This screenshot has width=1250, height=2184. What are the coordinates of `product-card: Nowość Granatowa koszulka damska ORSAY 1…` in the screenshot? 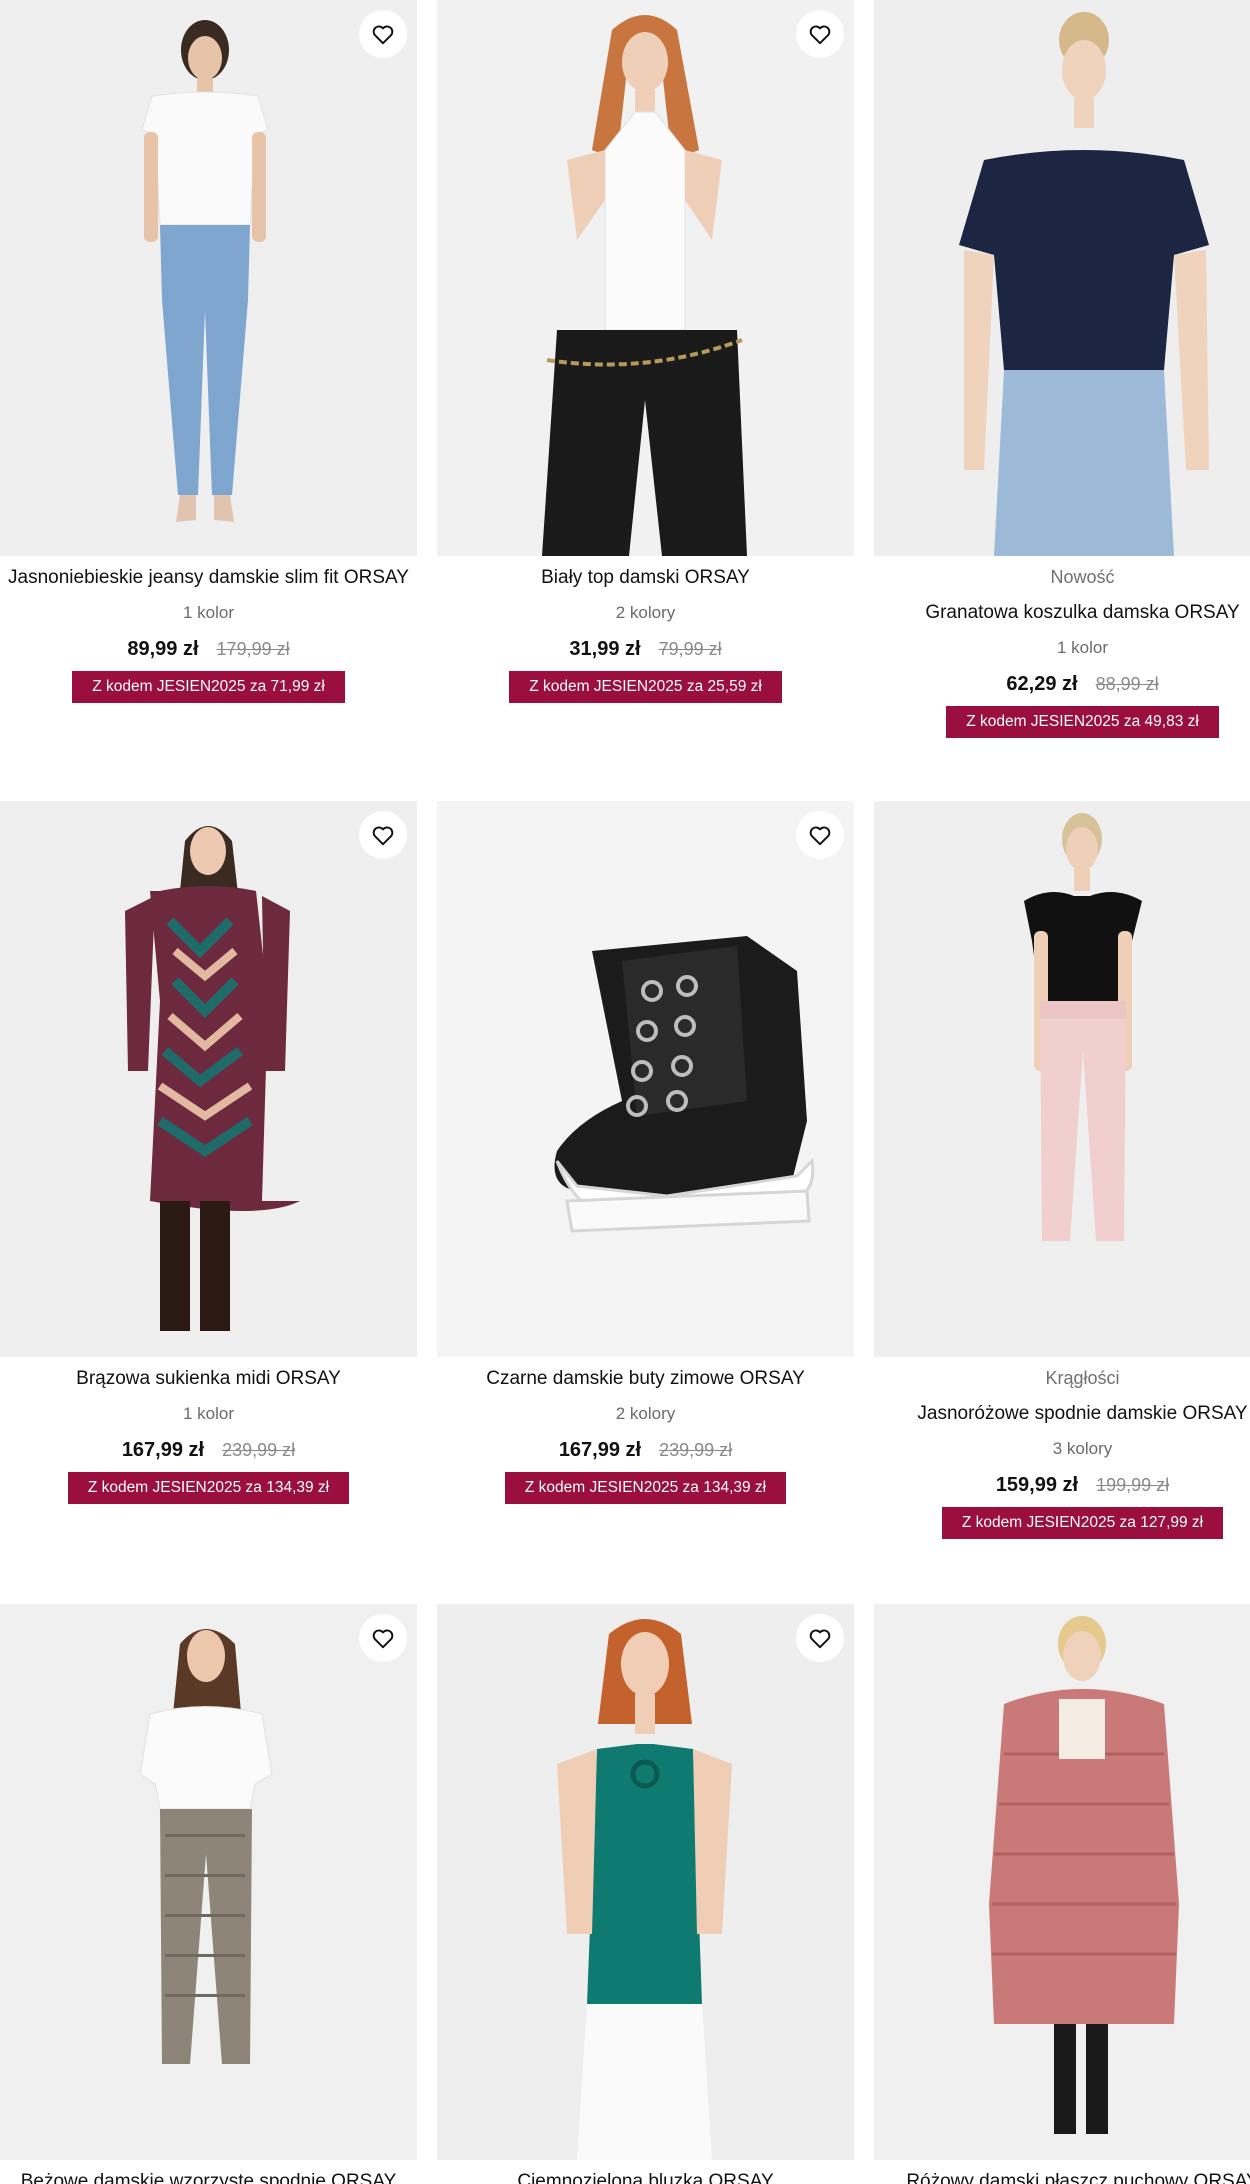 It's located at (1062, 369).